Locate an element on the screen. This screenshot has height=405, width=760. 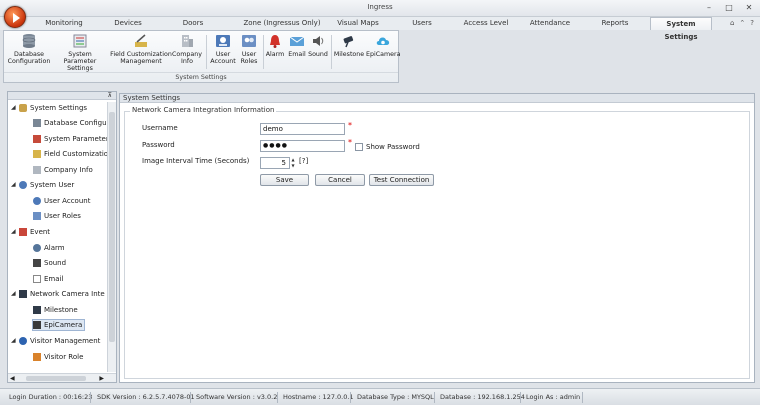
sound-icon is located at coordinates (37, 263).